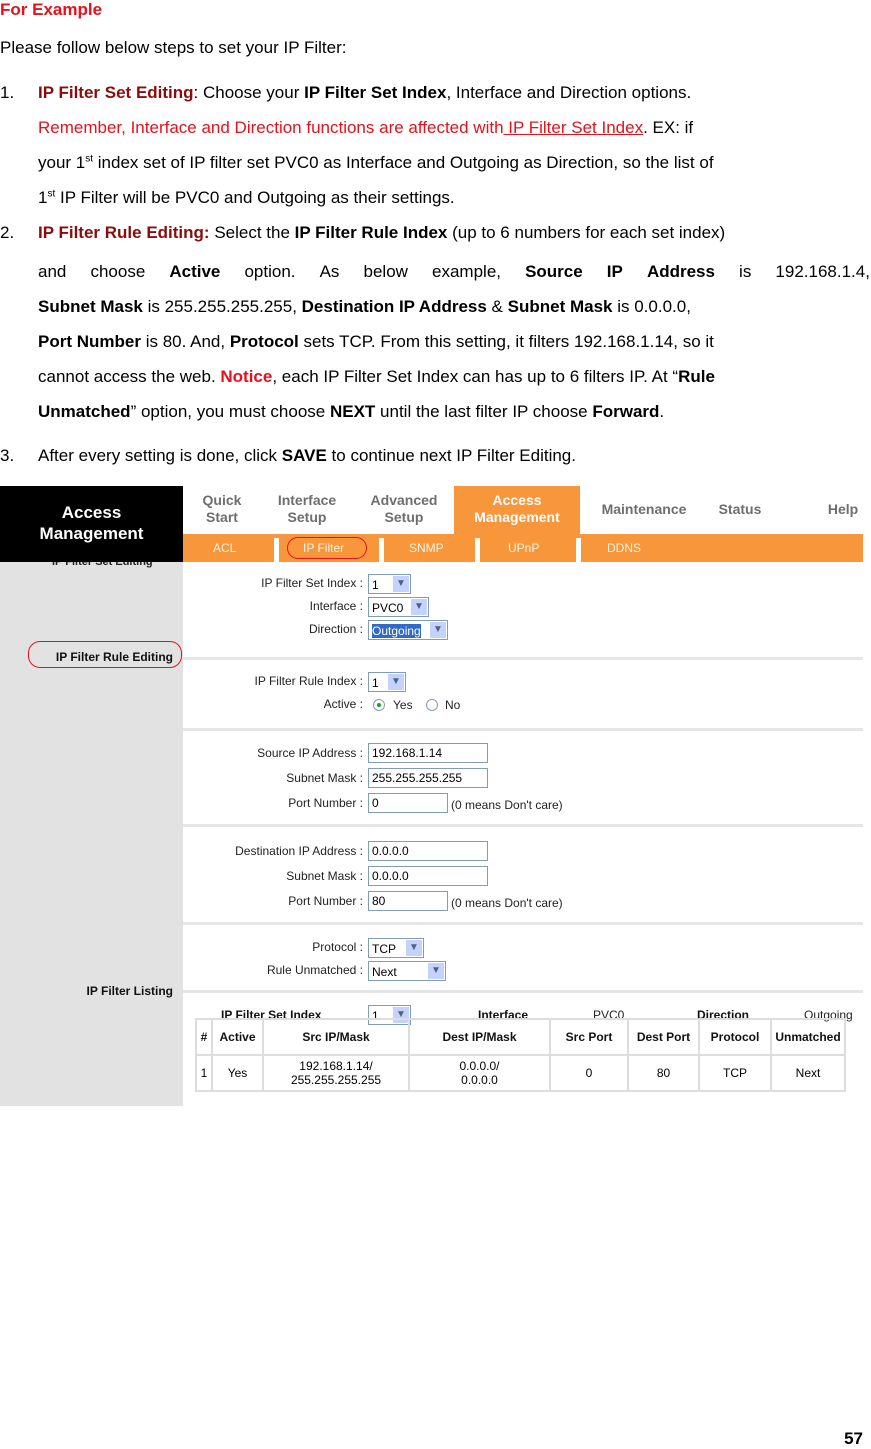  What do you see at coordinates (403, 705) in the screenshot?
I see `active-yes-label: Yes` at bounding box center [403, 705].